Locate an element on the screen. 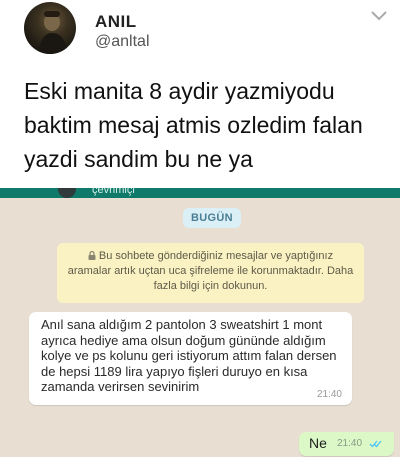 Image resolution: width=400 pixels, height=457 pixels. user-handle: @anltal is located at coordinates (122, 42).